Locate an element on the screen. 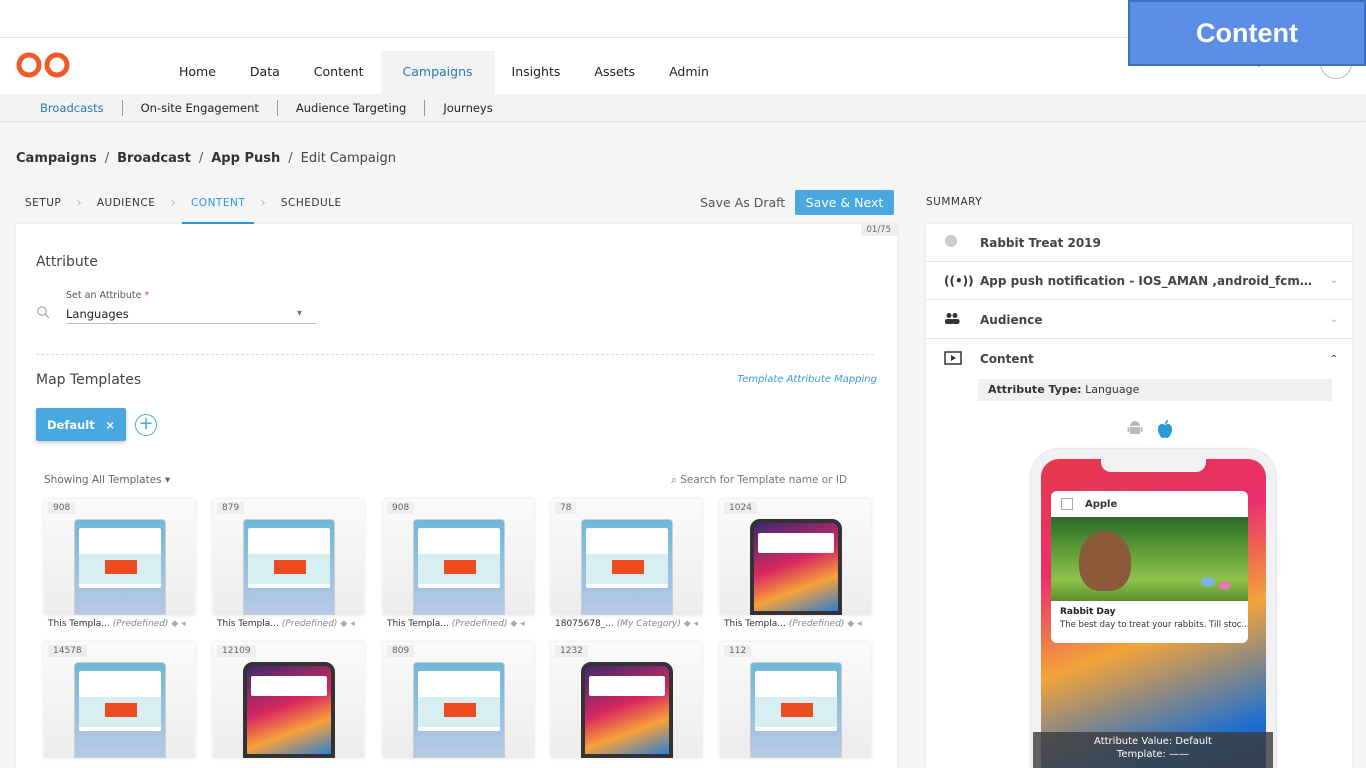 Image resolution: width=1366 pixels, height=768 pixels. default-tab-label: Default is located at coordinates (71, 424).